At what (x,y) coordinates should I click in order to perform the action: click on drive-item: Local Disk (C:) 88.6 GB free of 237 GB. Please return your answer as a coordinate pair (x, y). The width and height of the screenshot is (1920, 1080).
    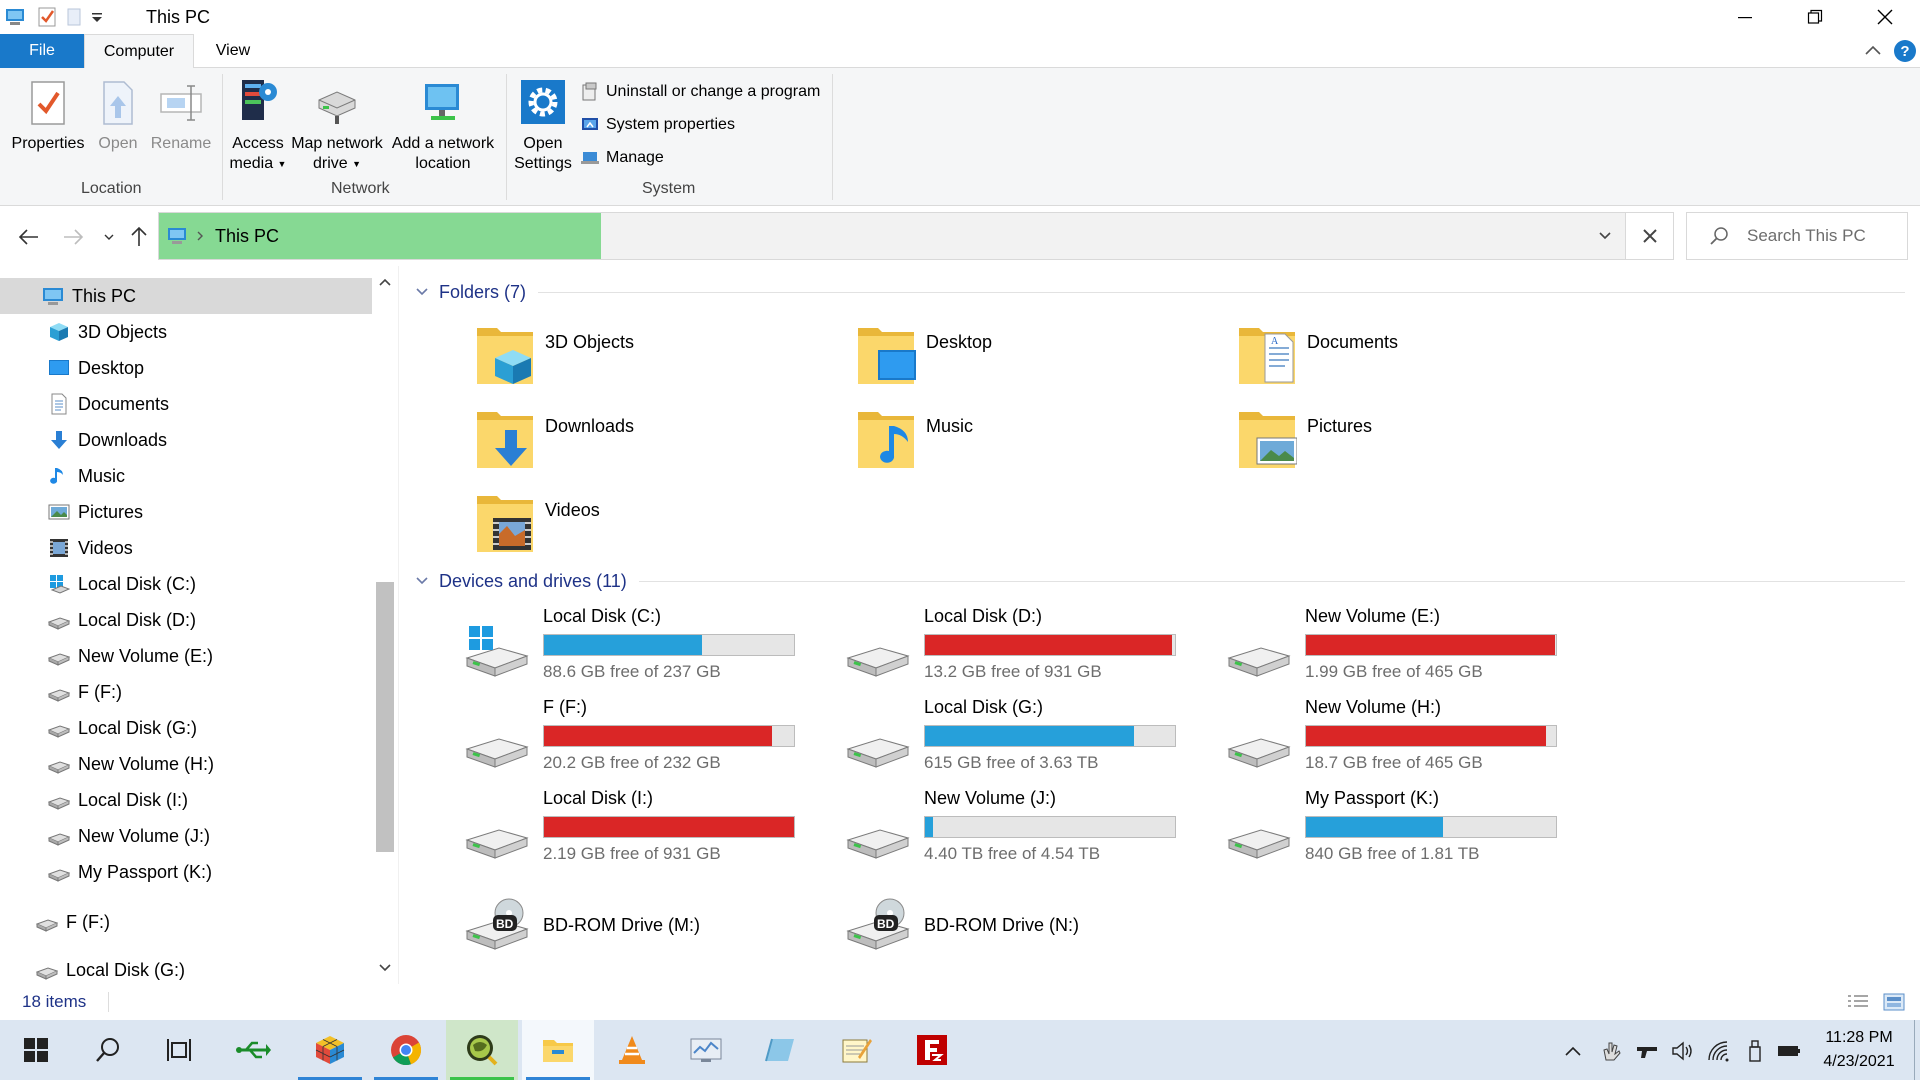
    Looking at the image, I should click on (655, 649).